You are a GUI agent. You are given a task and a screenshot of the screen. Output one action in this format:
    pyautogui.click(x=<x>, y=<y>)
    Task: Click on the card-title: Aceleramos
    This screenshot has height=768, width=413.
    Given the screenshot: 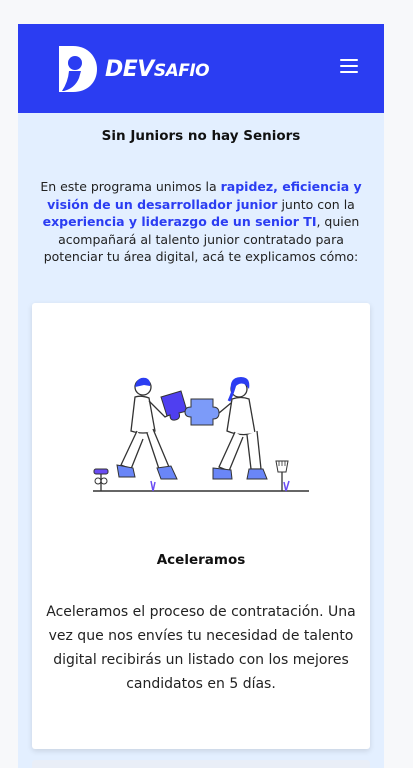 What is the action you would take?
    pyautogui.click(x=201, y=560)
    